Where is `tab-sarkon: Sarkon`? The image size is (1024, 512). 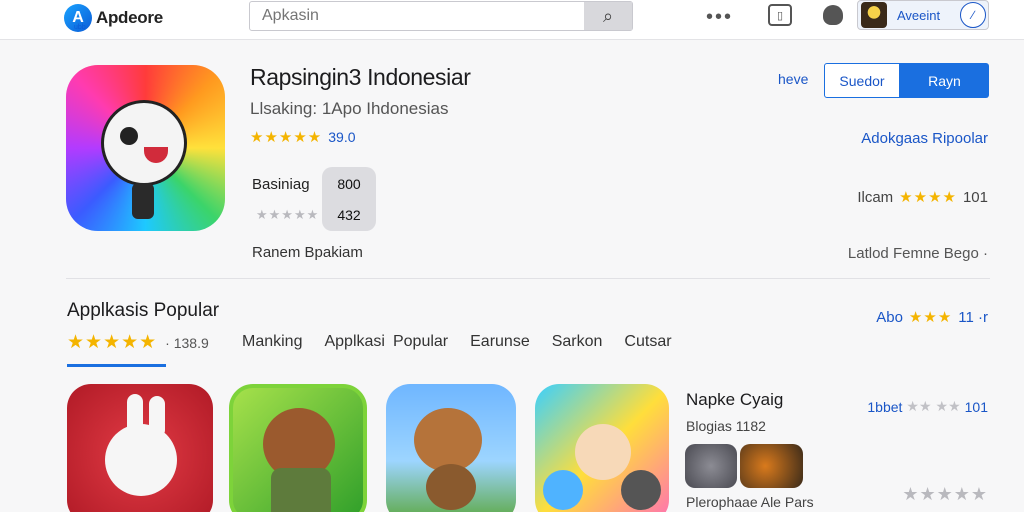 tab-sarkon: Sarkon is located at coordinates (577, 342).